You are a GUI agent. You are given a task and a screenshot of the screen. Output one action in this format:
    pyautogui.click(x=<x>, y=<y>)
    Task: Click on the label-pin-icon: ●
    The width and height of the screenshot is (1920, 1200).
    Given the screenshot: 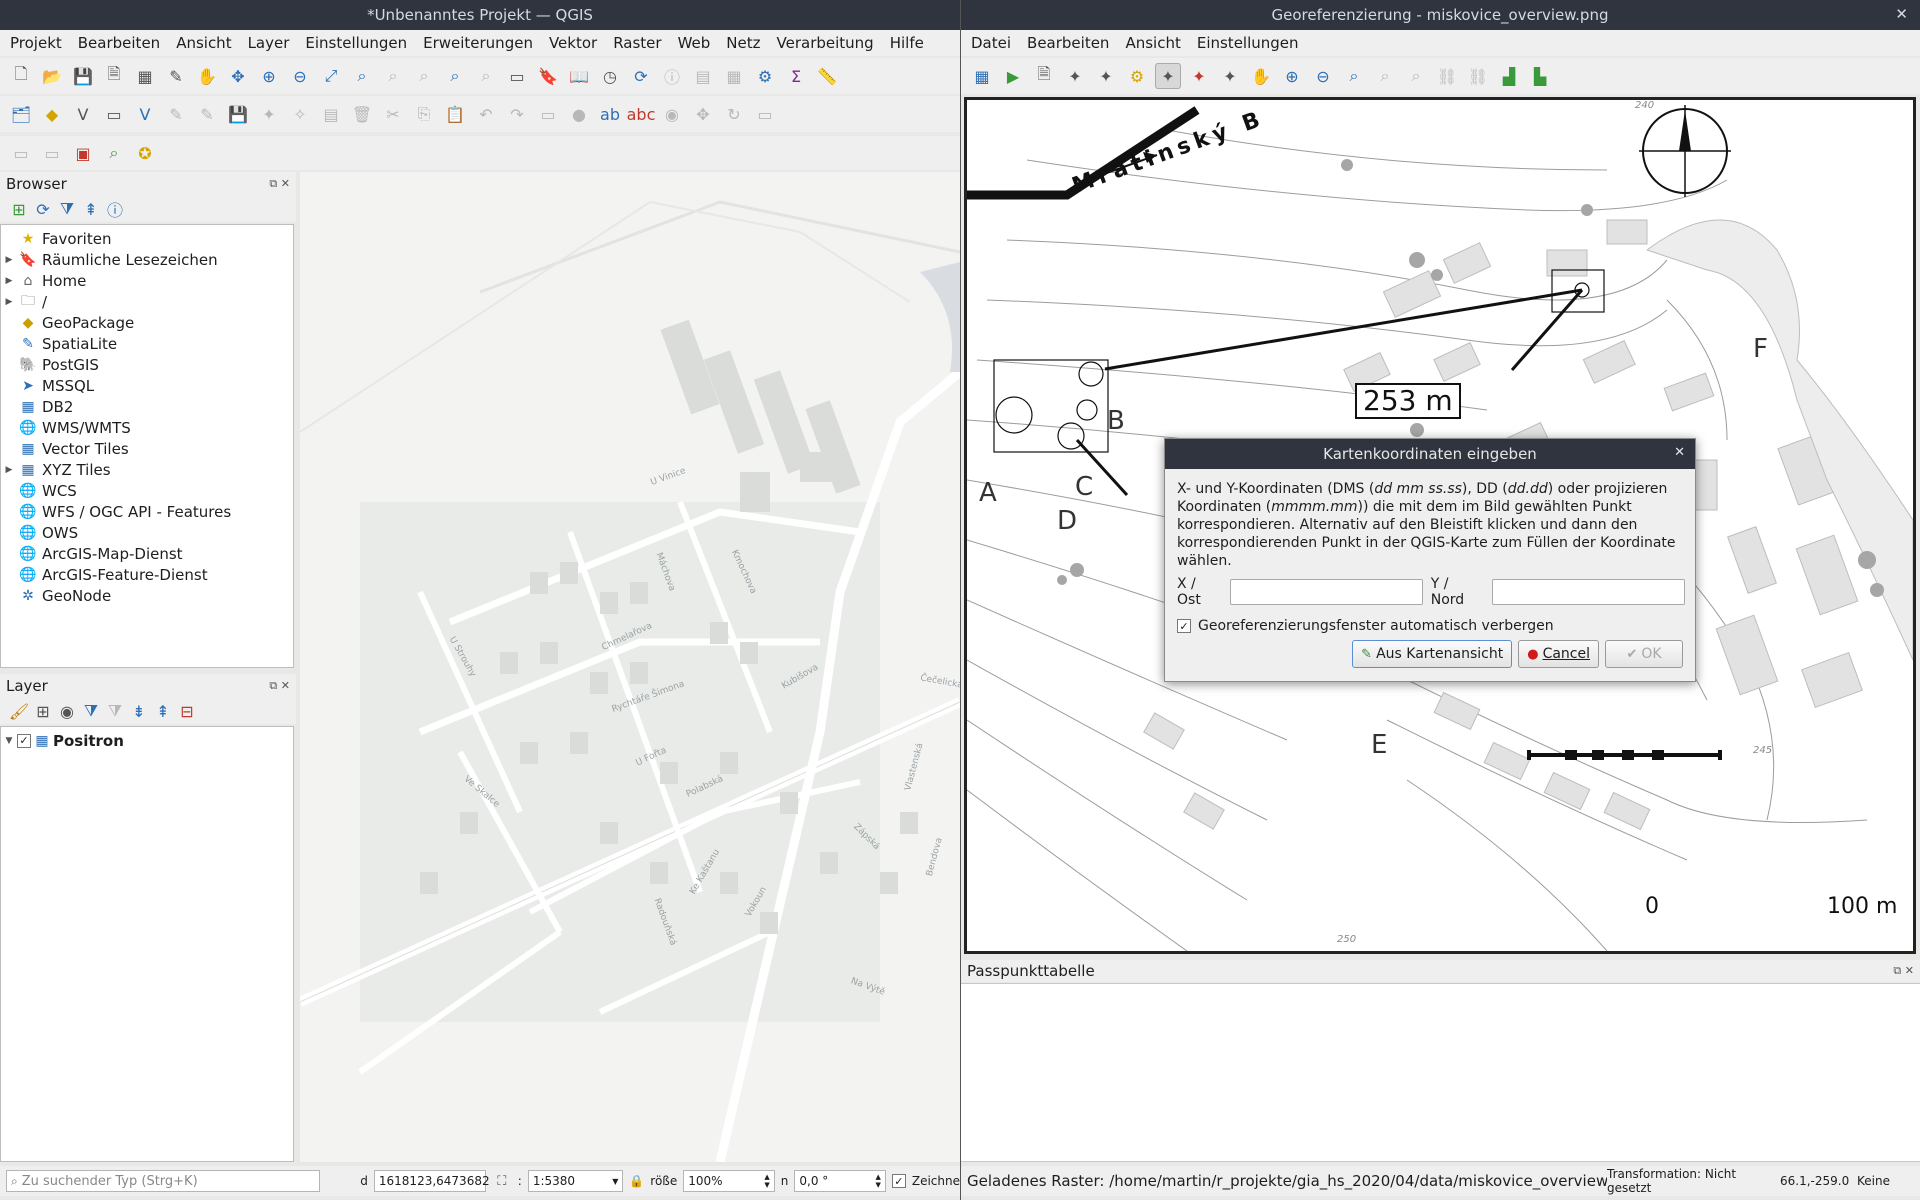 What is the action you would take?
    pyautogui.click(x=579, y=114)
    